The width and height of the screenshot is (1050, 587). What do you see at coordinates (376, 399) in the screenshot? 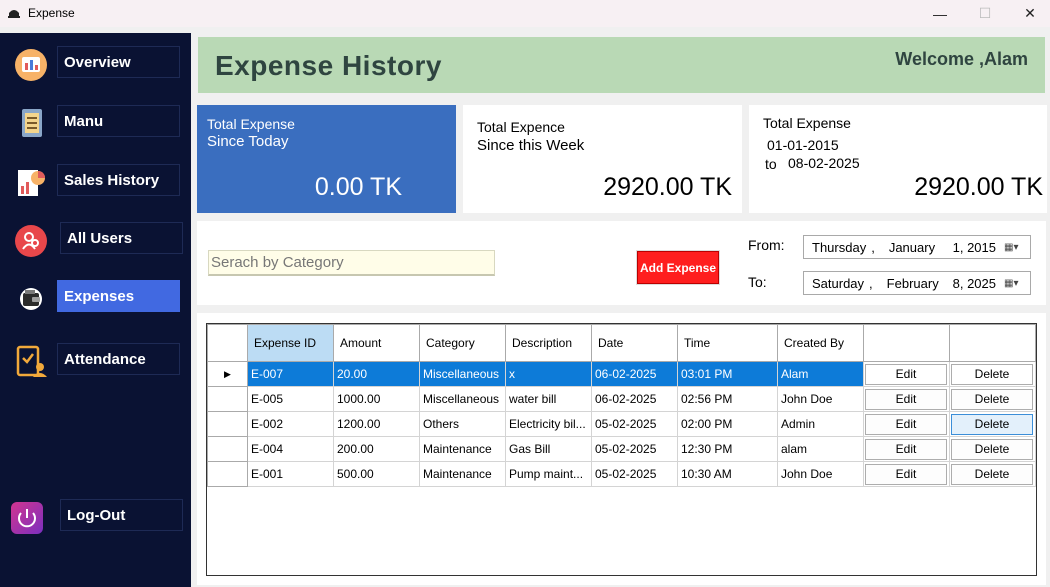
I see `table-cell-amount: 1000.00` at bounding box center [376, 399].